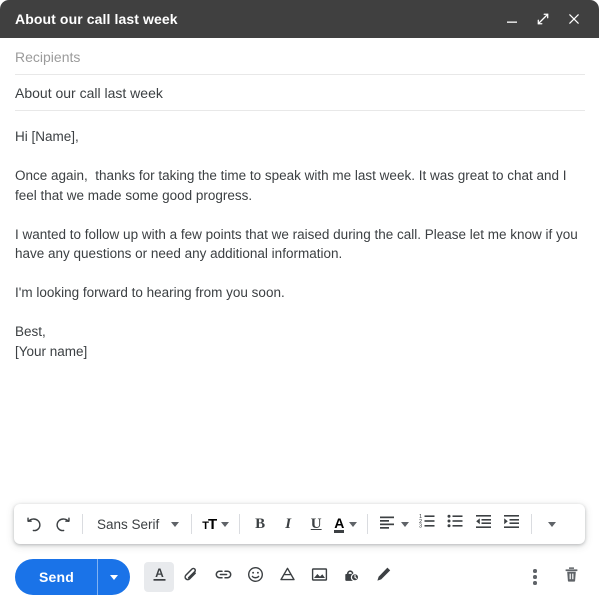 The height and width of the screenshot is (604, 599). What do you see at coordinates (96, 19) in the screenshot?
I see `compose-title: About our call last week` at bounding box center [96, 19].